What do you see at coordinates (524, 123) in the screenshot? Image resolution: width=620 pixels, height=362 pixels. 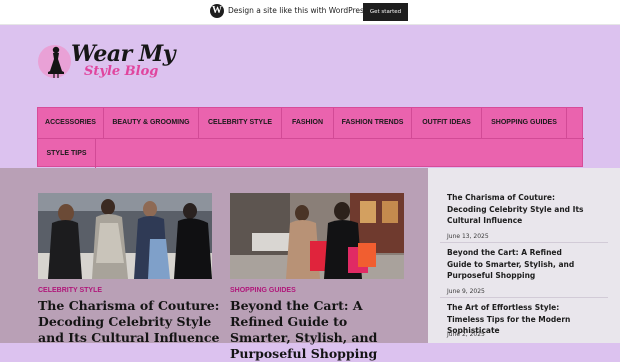 I see `nav-item-shopping-guides: SHOPPING GUIDES` at bounding box center [524, 123].